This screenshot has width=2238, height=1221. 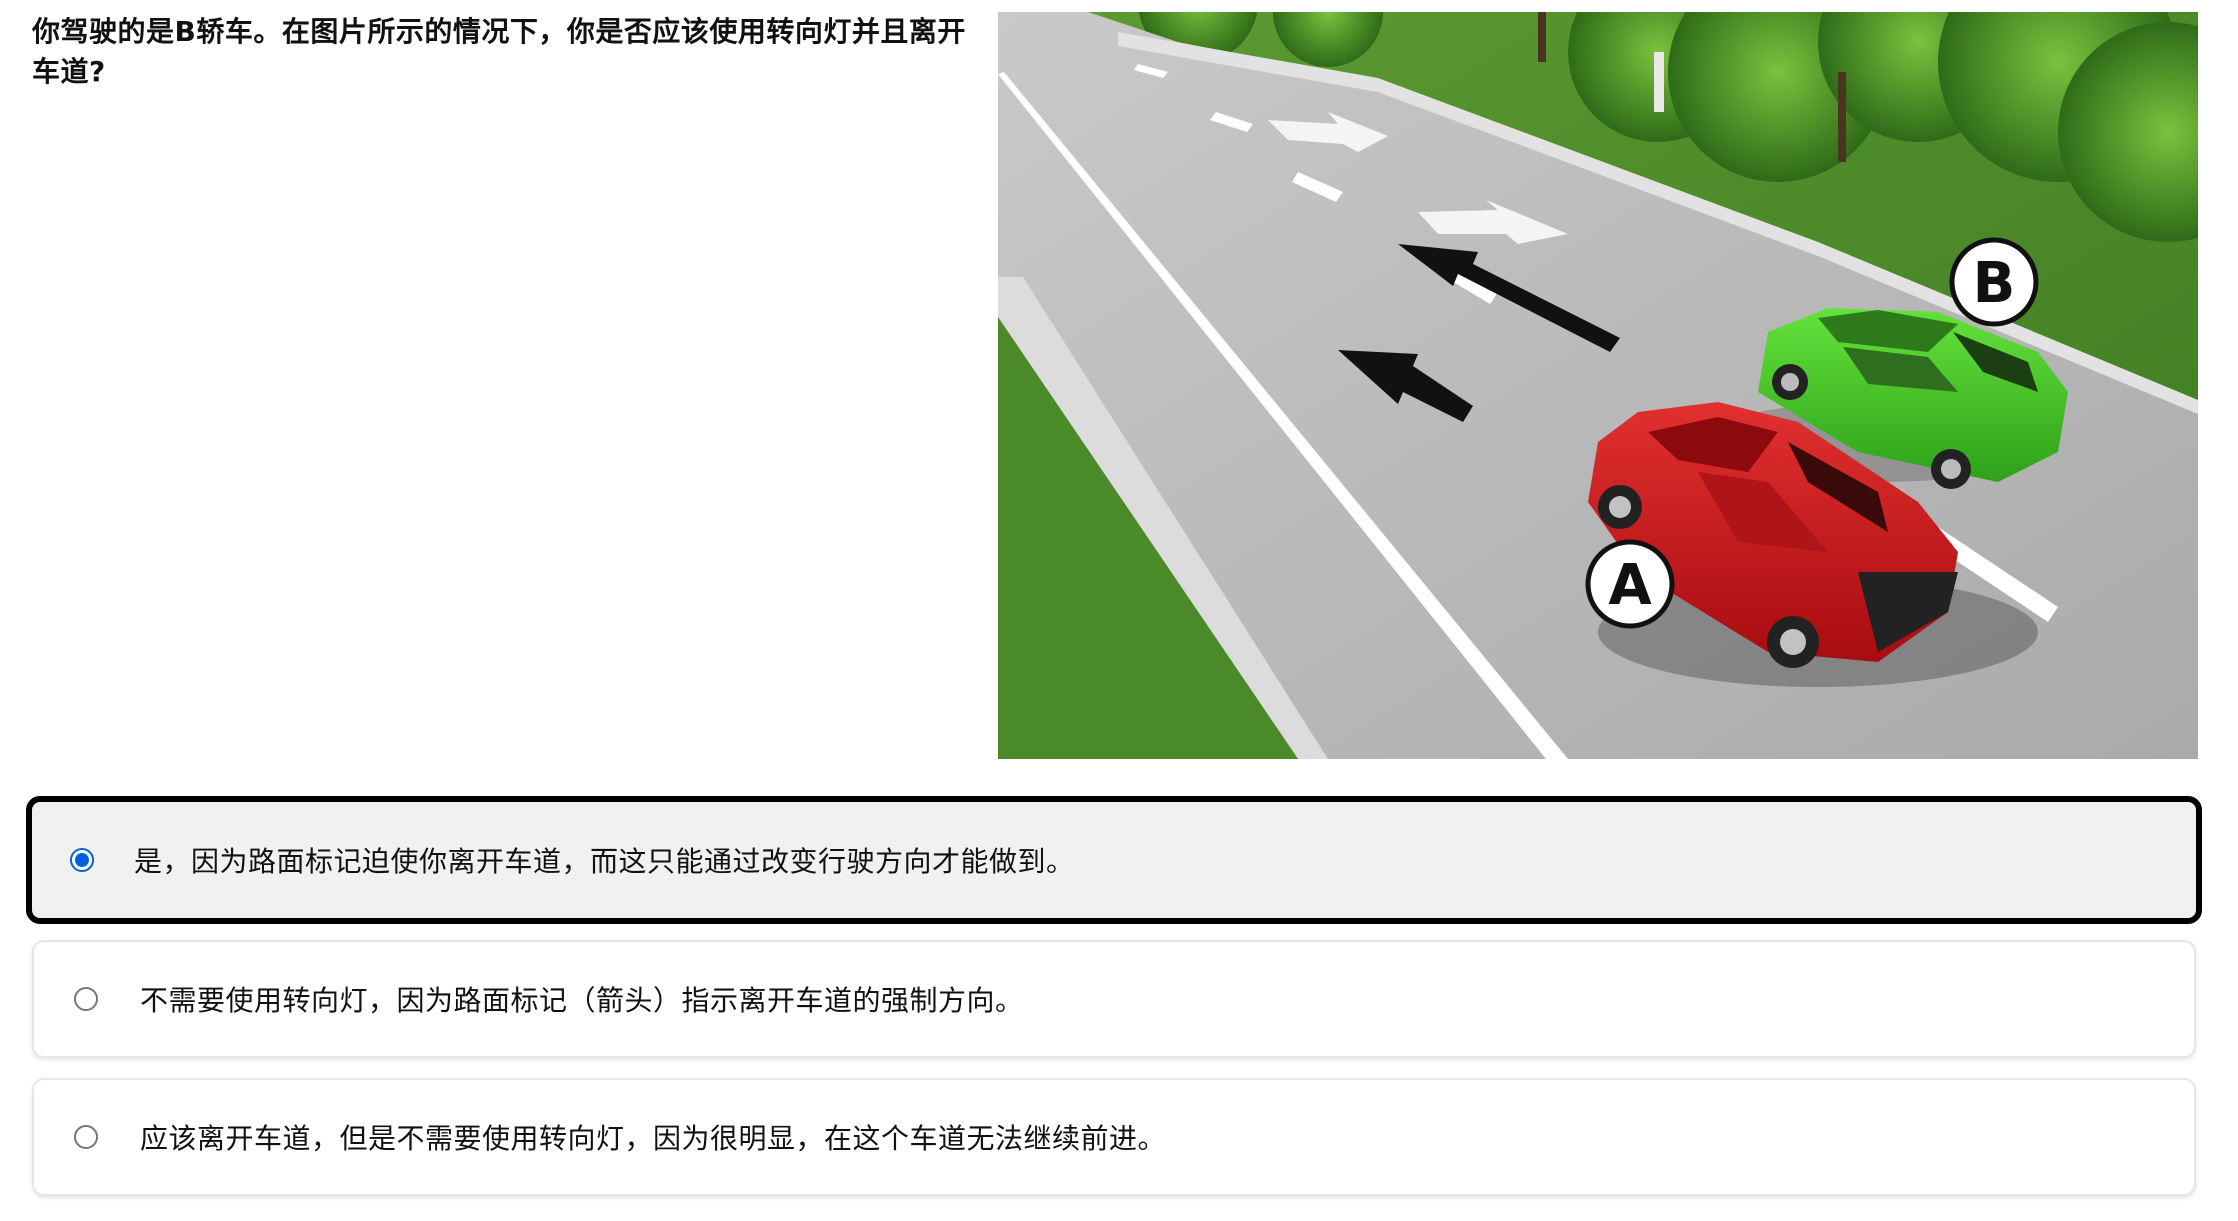 I want to click on answer-option-3: 应该离开车道，但是不需要使用转向灯，因为很明显，在这个车道无法继续前进。, so click(x=1114, y=1137).